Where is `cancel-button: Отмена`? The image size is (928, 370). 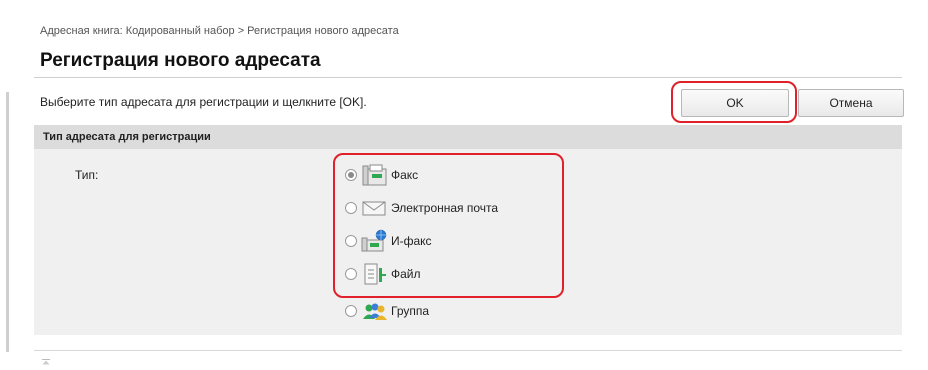
cancel-button: Отмена is located at coordinates (851, 103).